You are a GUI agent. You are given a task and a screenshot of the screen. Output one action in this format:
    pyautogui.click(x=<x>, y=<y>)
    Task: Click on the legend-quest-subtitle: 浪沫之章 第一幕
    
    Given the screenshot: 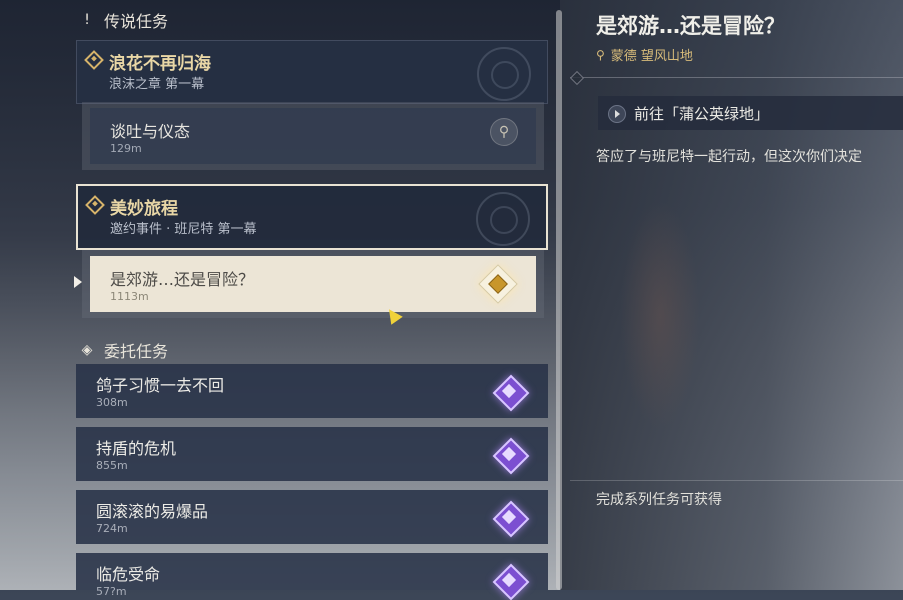 What is the action you would take?
    pyautogui.click(x=157, y=84)
    